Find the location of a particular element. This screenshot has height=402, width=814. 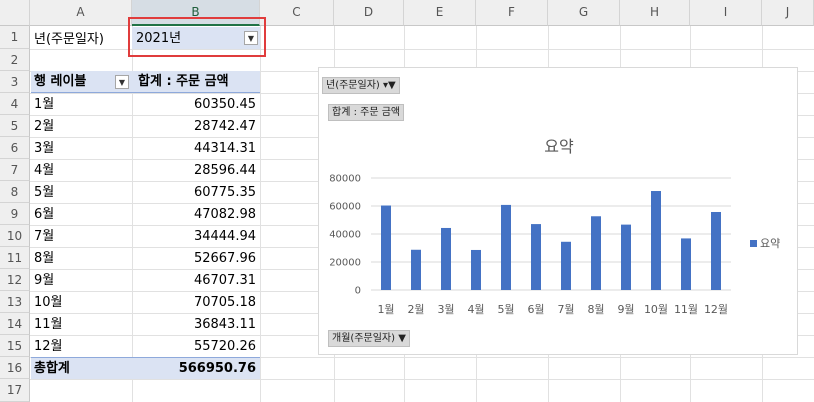

column-header-e: E is located at coordinates (440, 13).